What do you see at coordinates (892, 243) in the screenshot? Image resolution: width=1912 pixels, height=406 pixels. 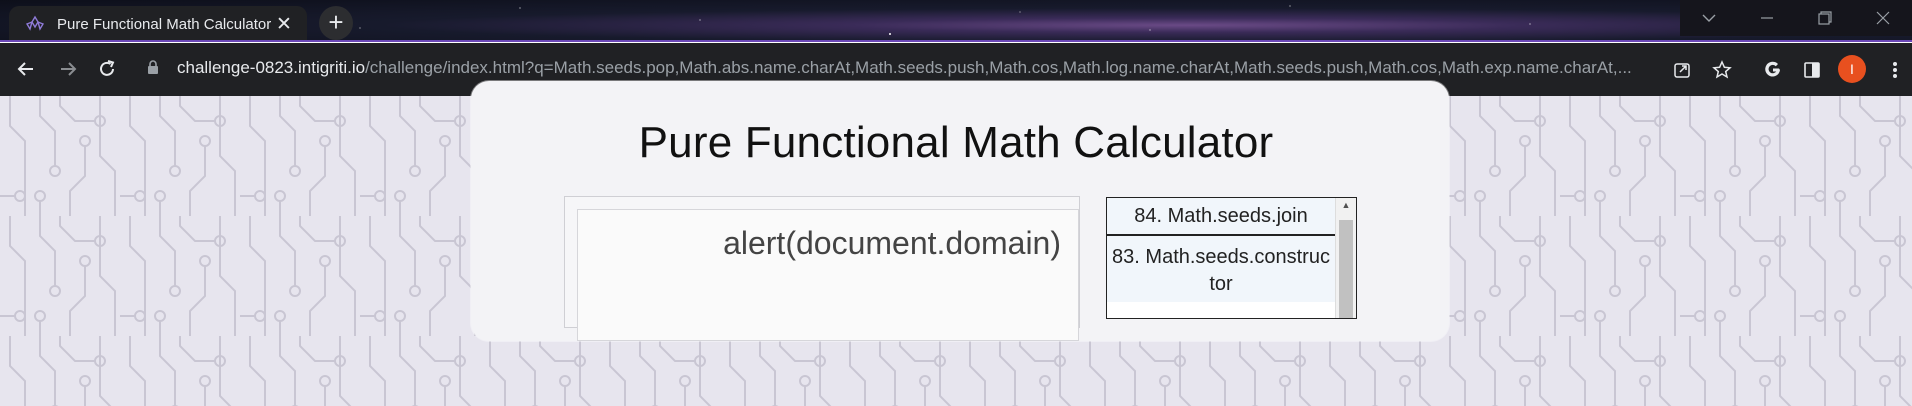 I see `expression-output: alert(document.domain)` at bounding box center [892, 243].